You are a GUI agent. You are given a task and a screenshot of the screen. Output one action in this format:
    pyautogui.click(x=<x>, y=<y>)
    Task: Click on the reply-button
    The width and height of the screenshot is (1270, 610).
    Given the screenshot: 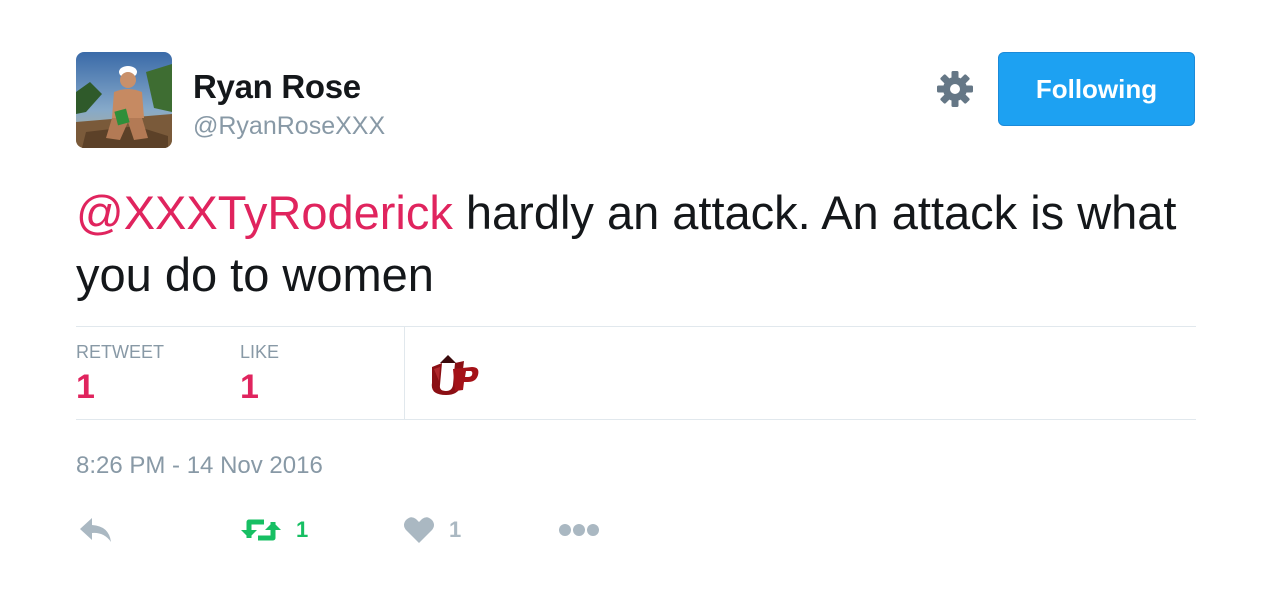 What is the action you would take?
    pyautogui.click(x=96, y=530)
    